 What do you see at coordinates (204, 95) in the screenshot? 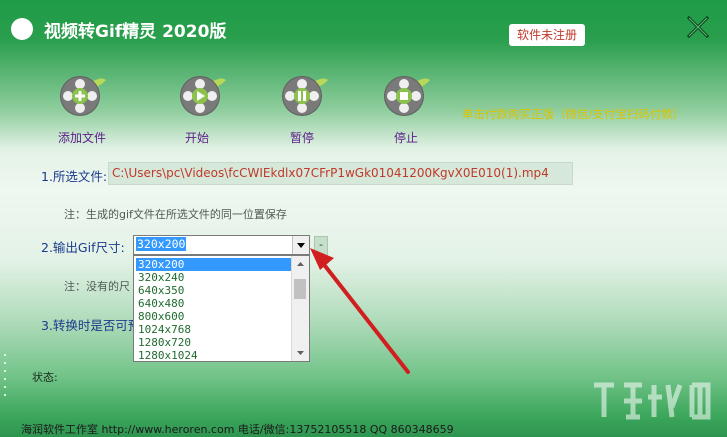
I see `start-button` at bounding box center [204, 95].